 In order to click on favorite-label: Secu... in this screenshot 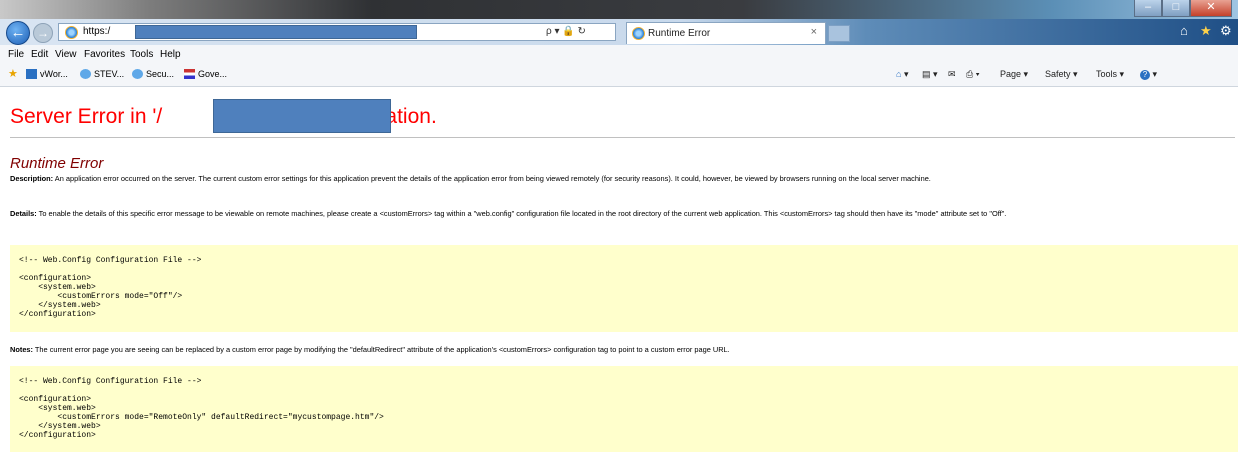, I will do `click(160, 74)`.